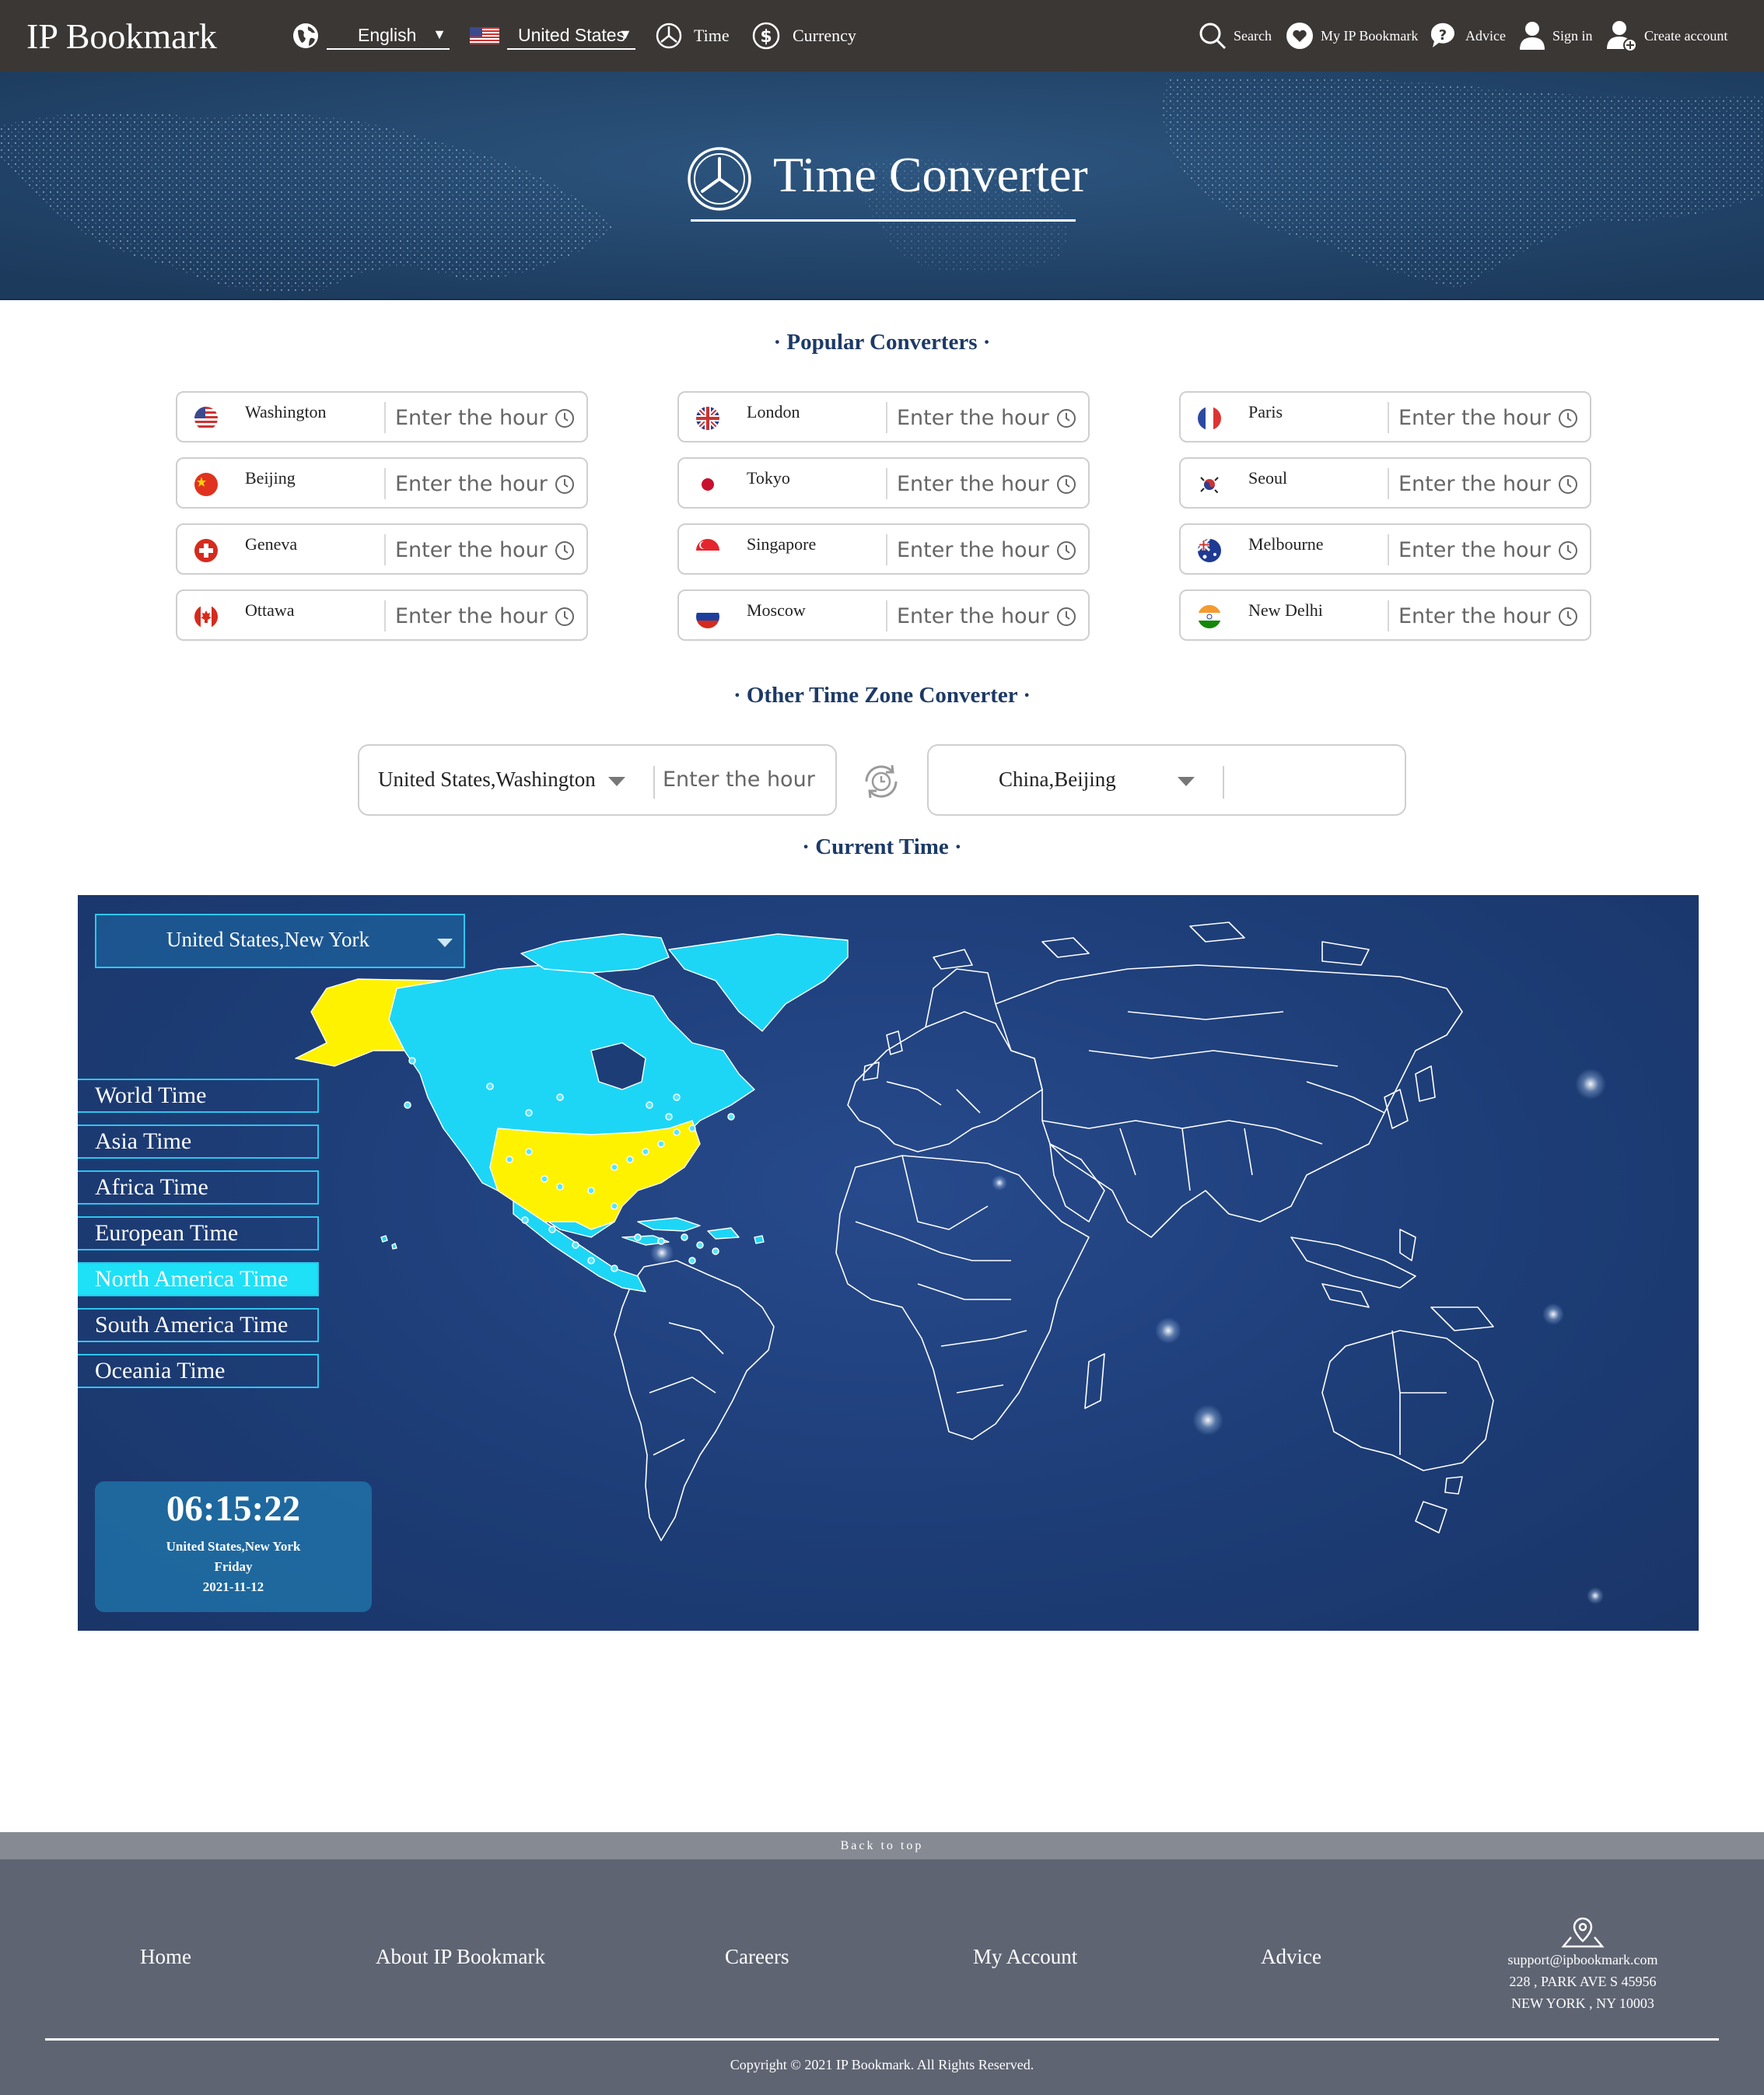 Image resolution: width=1764 pixels, height=2095 pixels. I want to click on to-zone-select: China,Beijing, so click(1058, 780).